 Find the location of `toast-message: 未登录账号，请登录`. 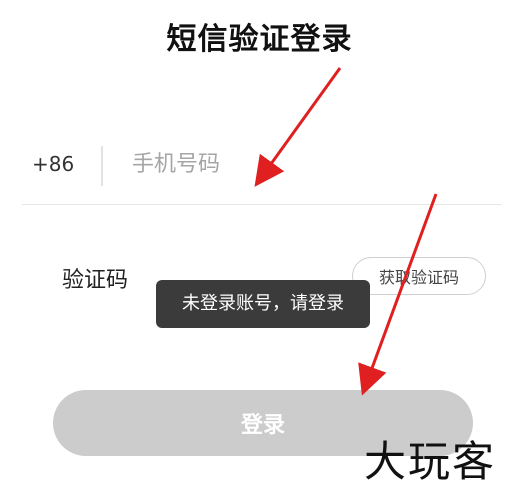

toast-message: 未登录账号，请登录 is located at coordinates (263, 304).